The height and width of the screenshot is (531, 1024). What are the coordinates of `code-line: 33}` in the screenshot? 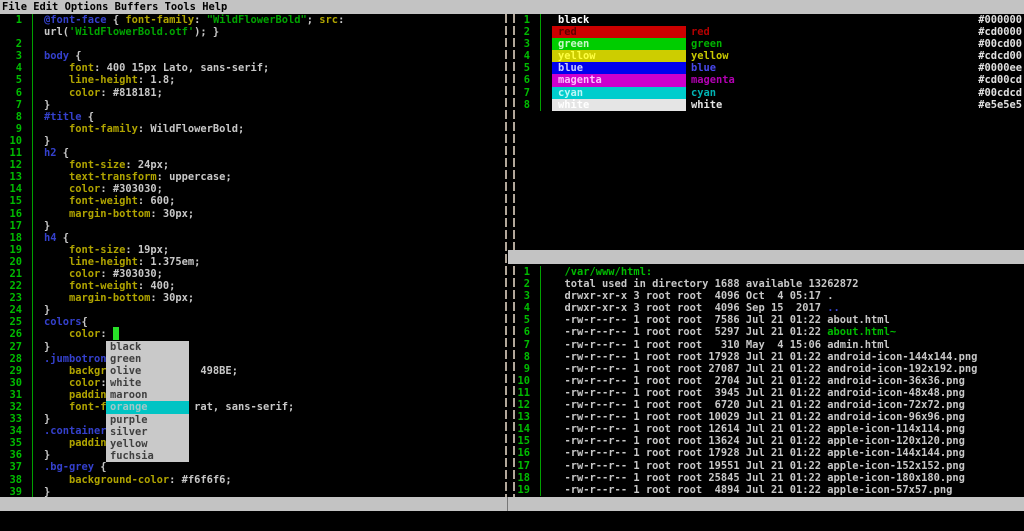 It's located at (253, 419).